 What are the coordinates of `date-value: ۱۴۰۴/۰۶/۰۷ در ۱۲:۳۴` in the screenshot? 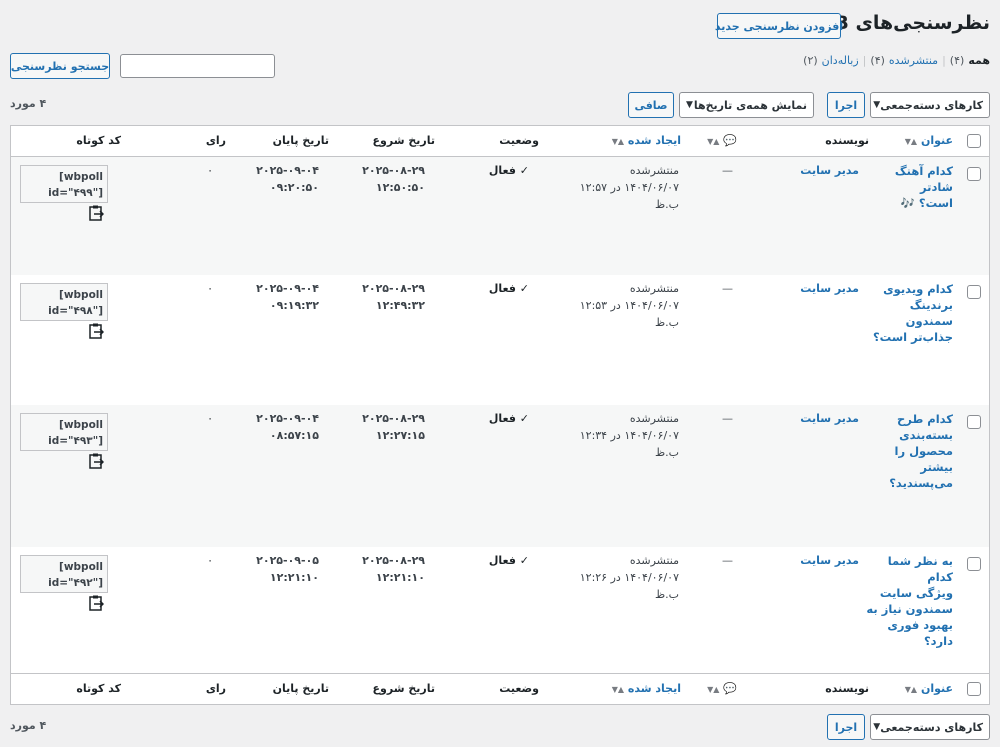 It's located at (629, 435).